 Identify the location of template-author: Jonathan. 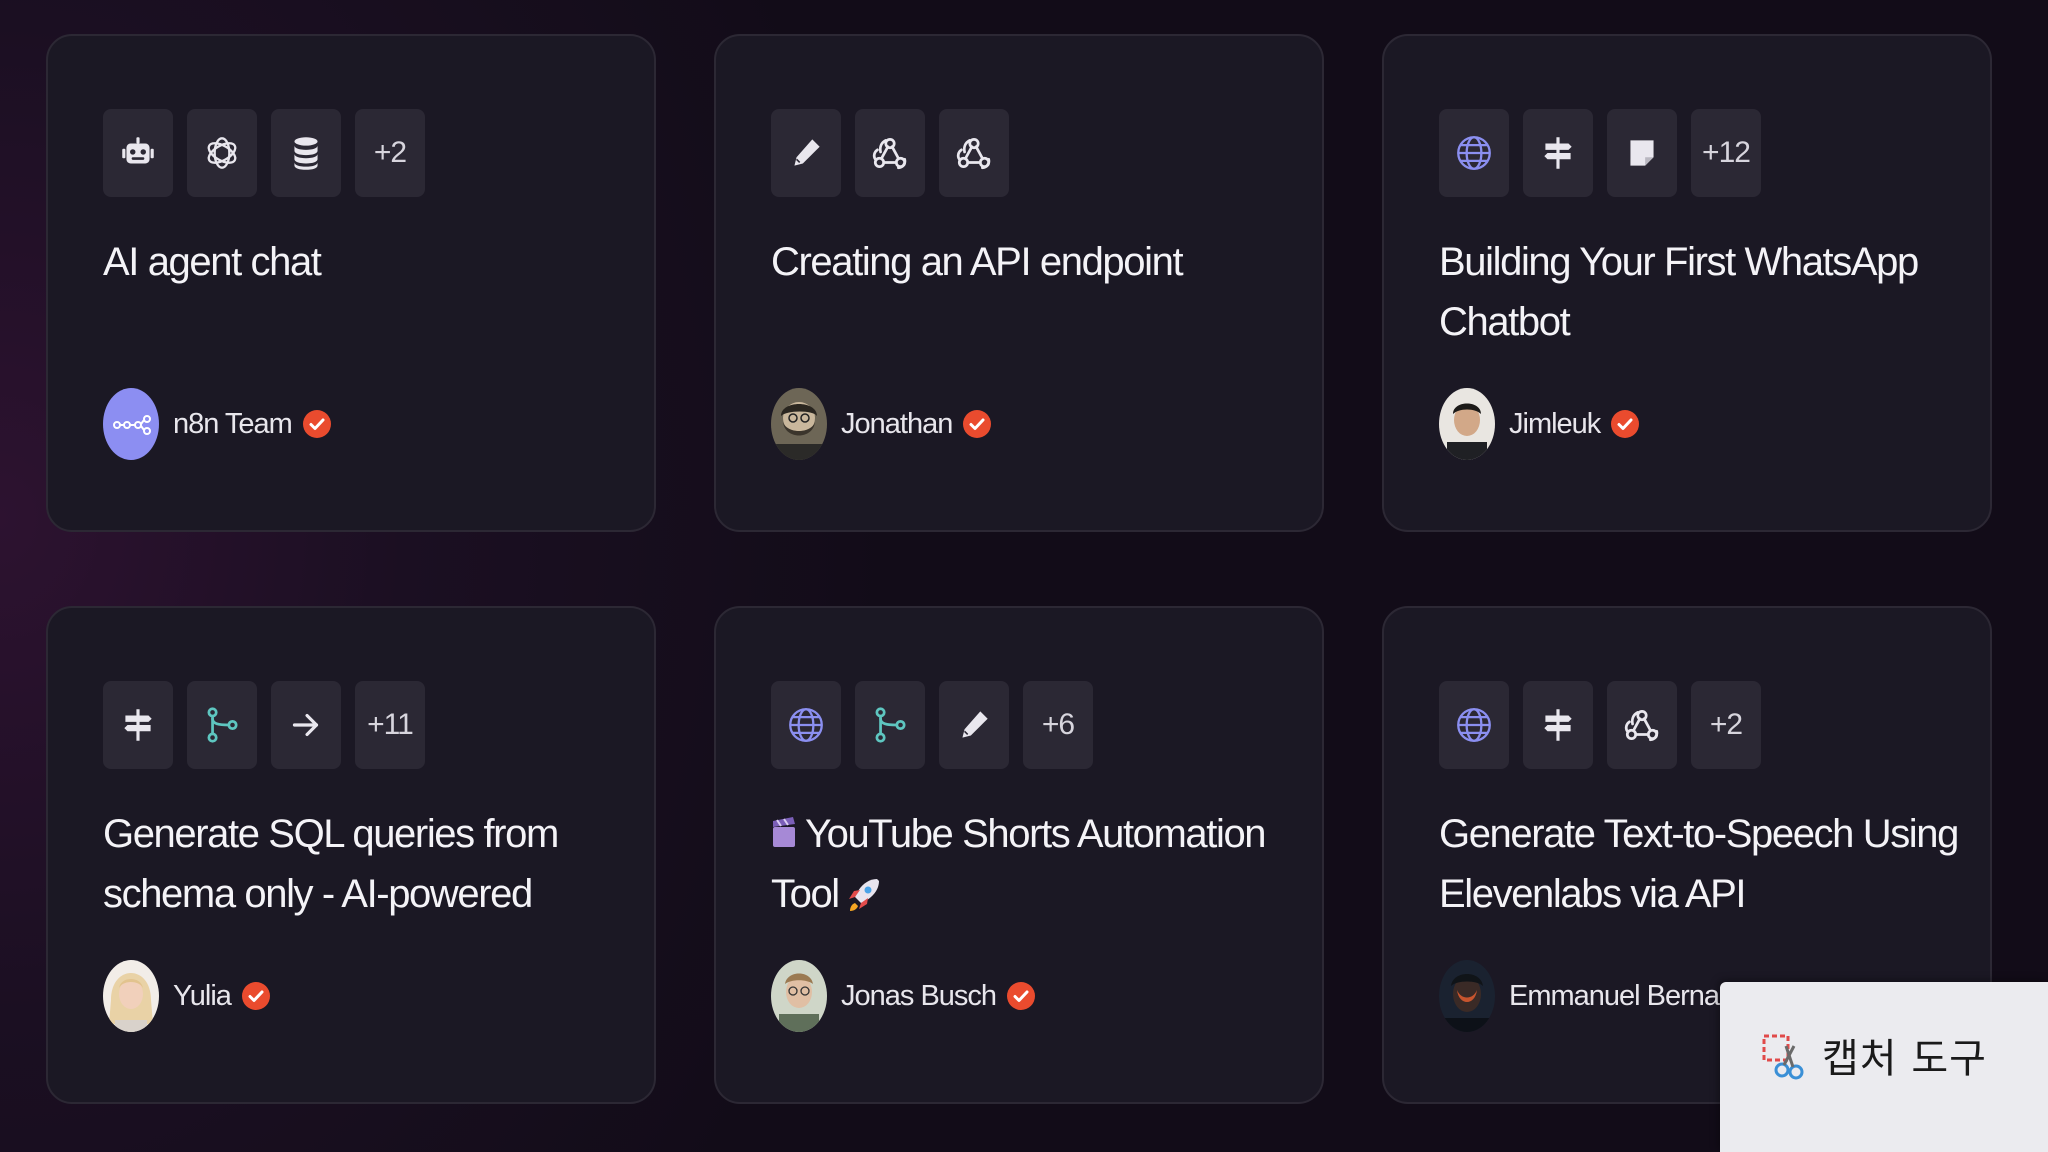
(881, 424).